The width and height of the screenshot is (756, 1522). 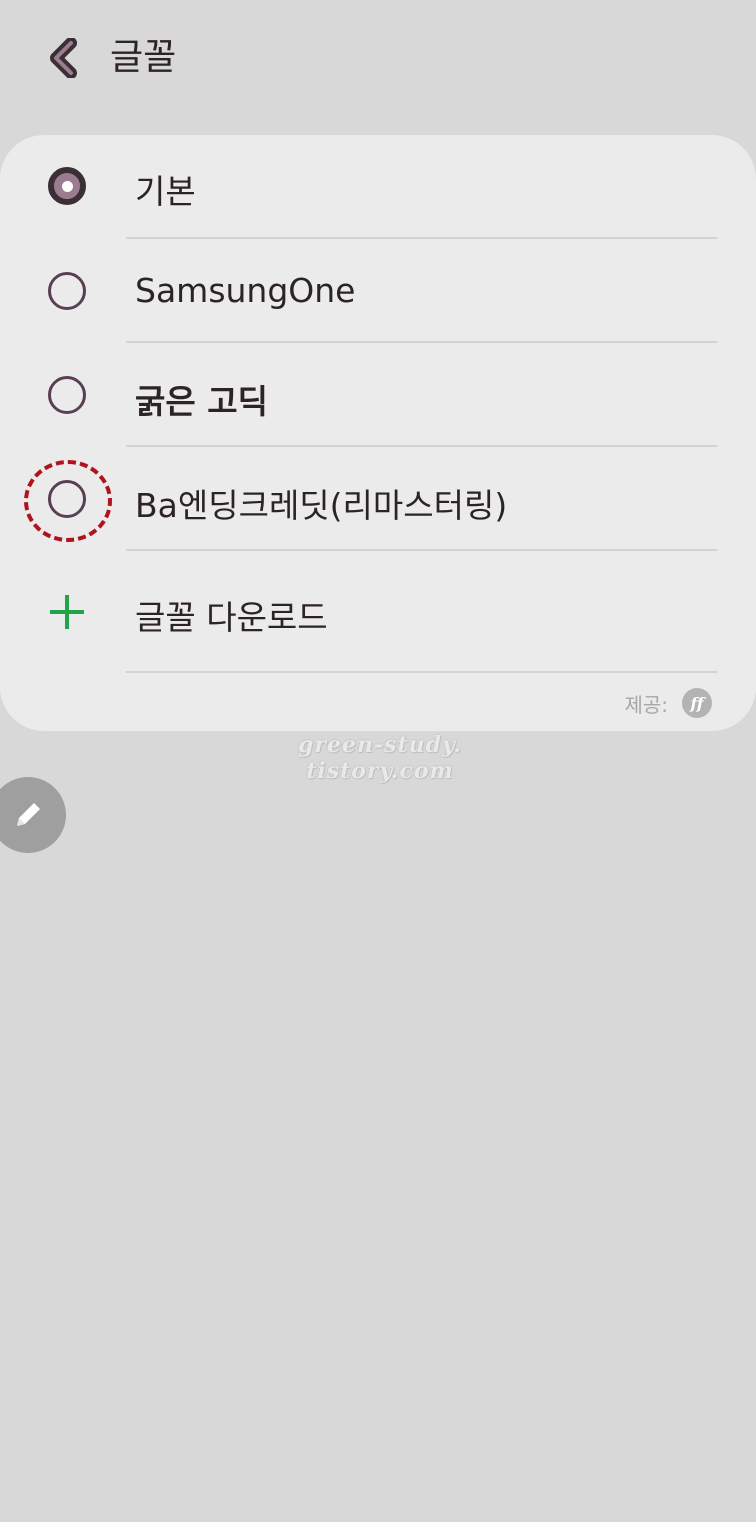 What do you see at coordinates (380, 745) in the screenshot?
I see `watermark-line: green-study.` at bounding box center [380, 745].